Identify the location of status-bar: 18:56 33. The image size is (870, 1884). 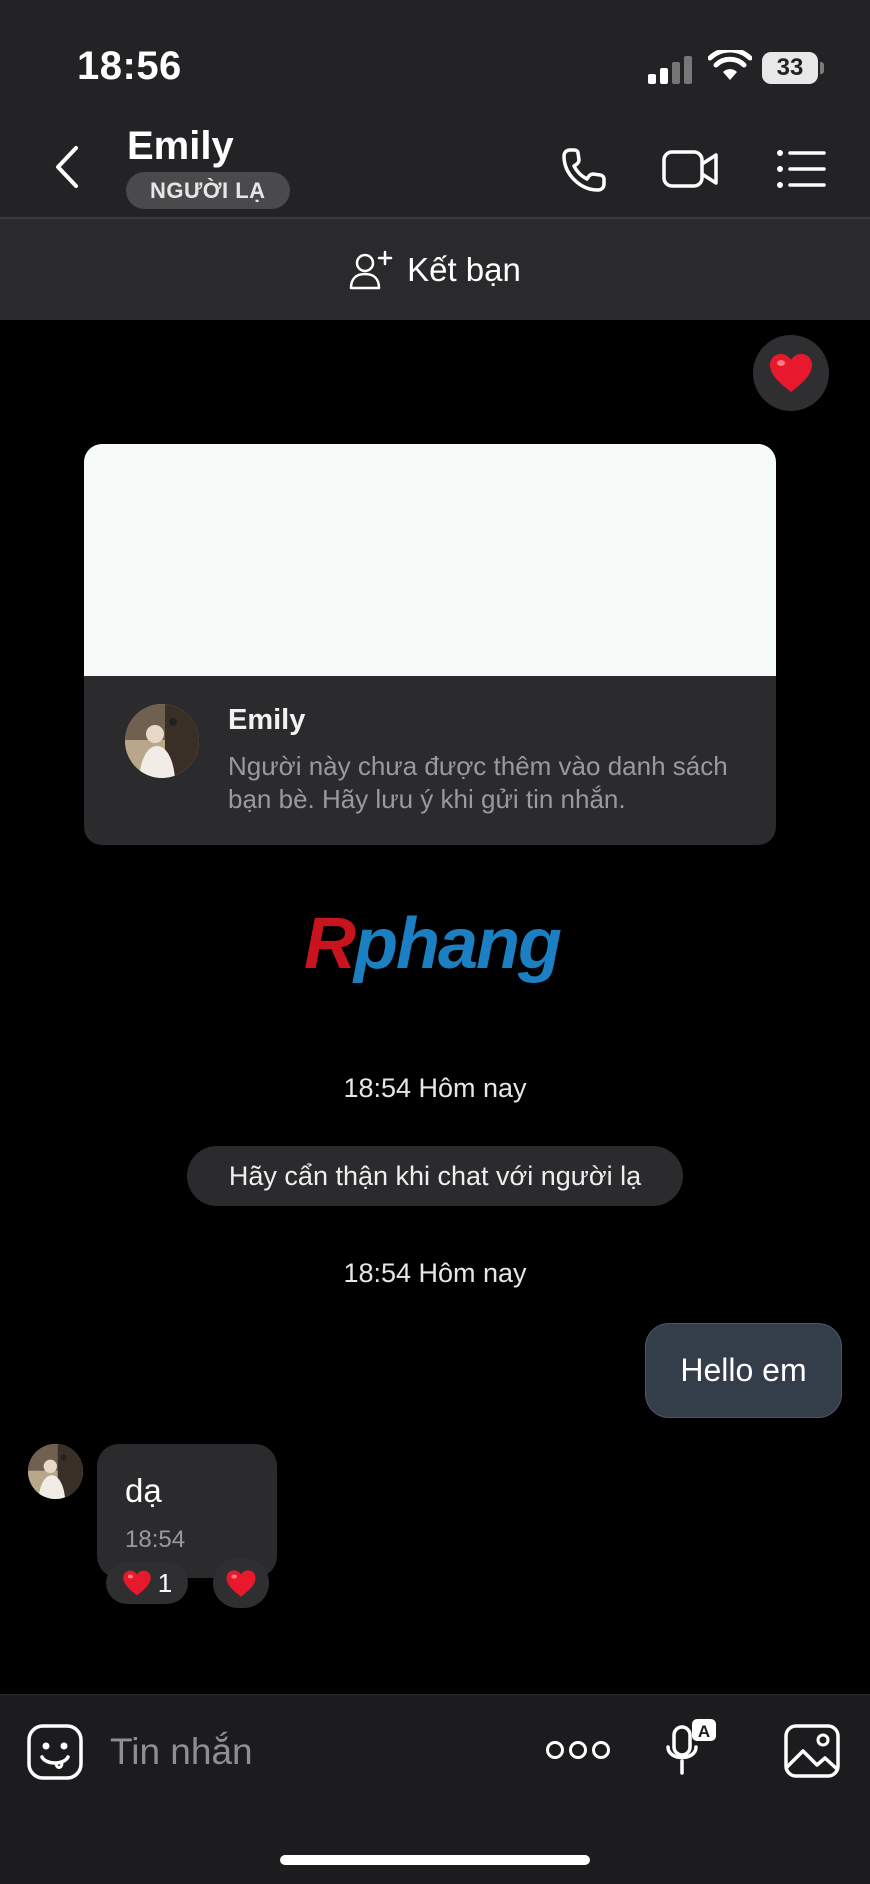
(435, 64).